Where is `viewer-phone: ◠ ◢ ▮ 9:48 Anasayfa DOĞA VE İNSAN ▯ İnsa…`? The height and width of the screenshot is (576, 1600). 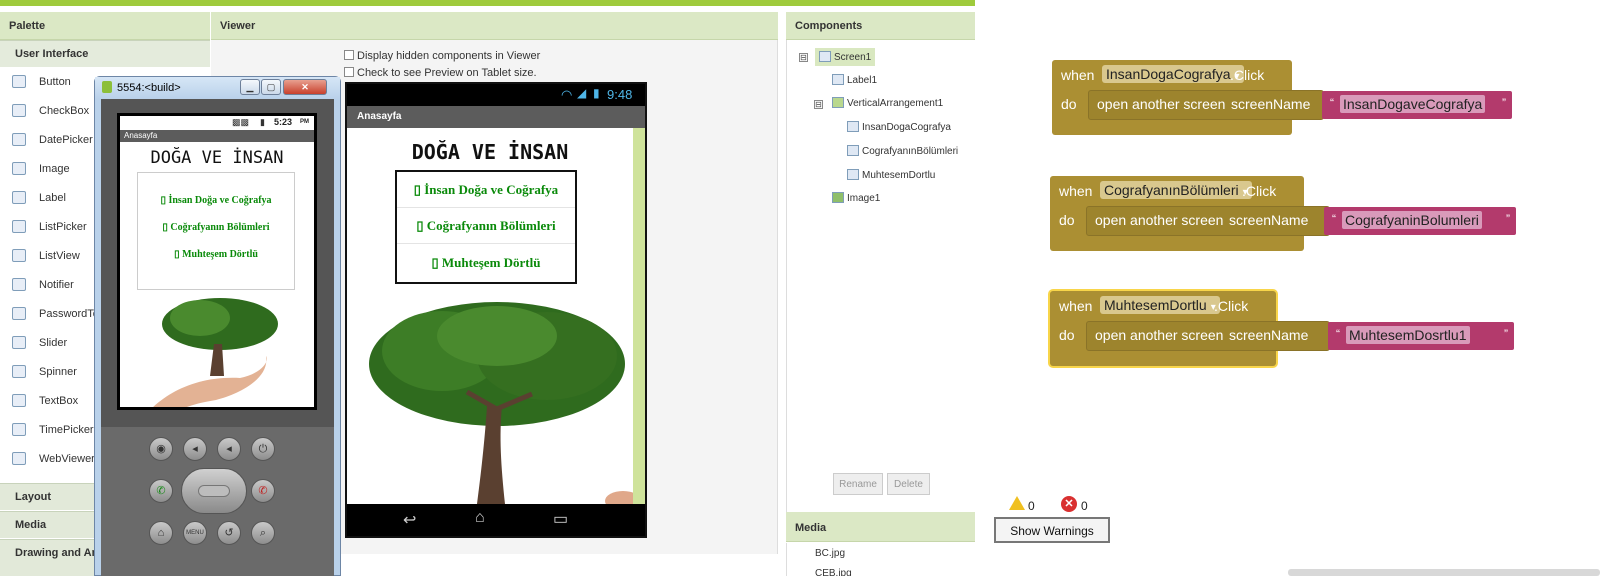 viewer-phone: ◠ ◢ ▮ 9:48 Anasayfa DOĞA VE İNSAN ▯ İnsa… is located at coordinates (496, 310).